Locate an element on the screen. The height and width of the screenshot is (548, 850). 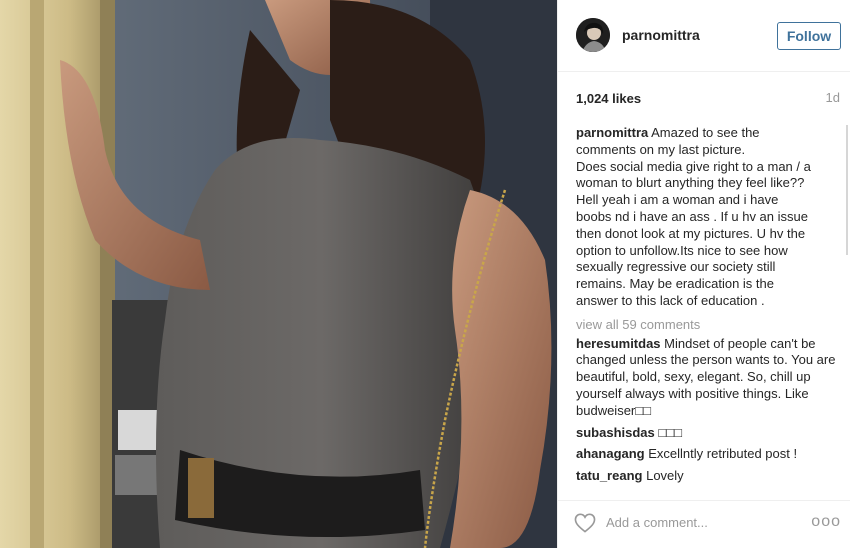
comment-author: tatu_reang is located at coordinates (609, 475).